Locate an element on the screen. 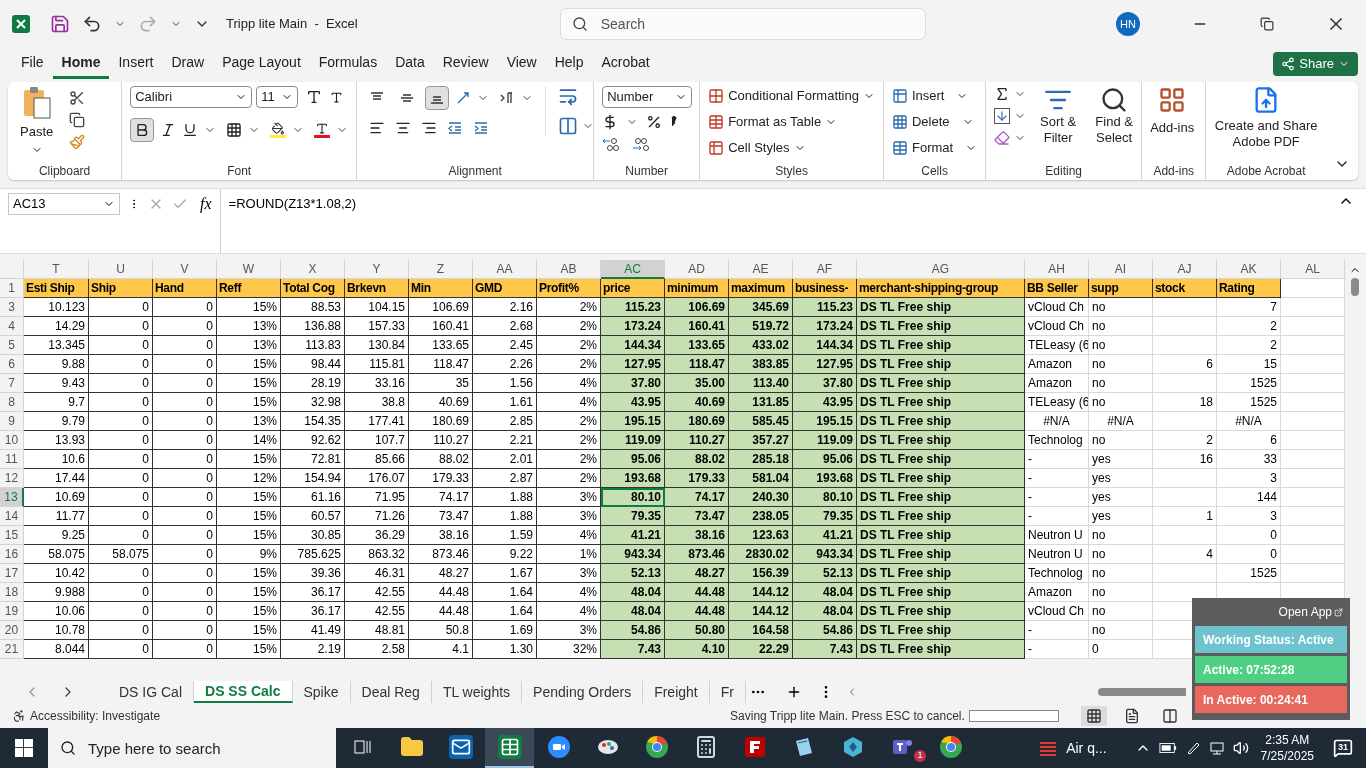 The image size is (1366, 768). table-cell: 36.29 is located at coordinates (377, 535).